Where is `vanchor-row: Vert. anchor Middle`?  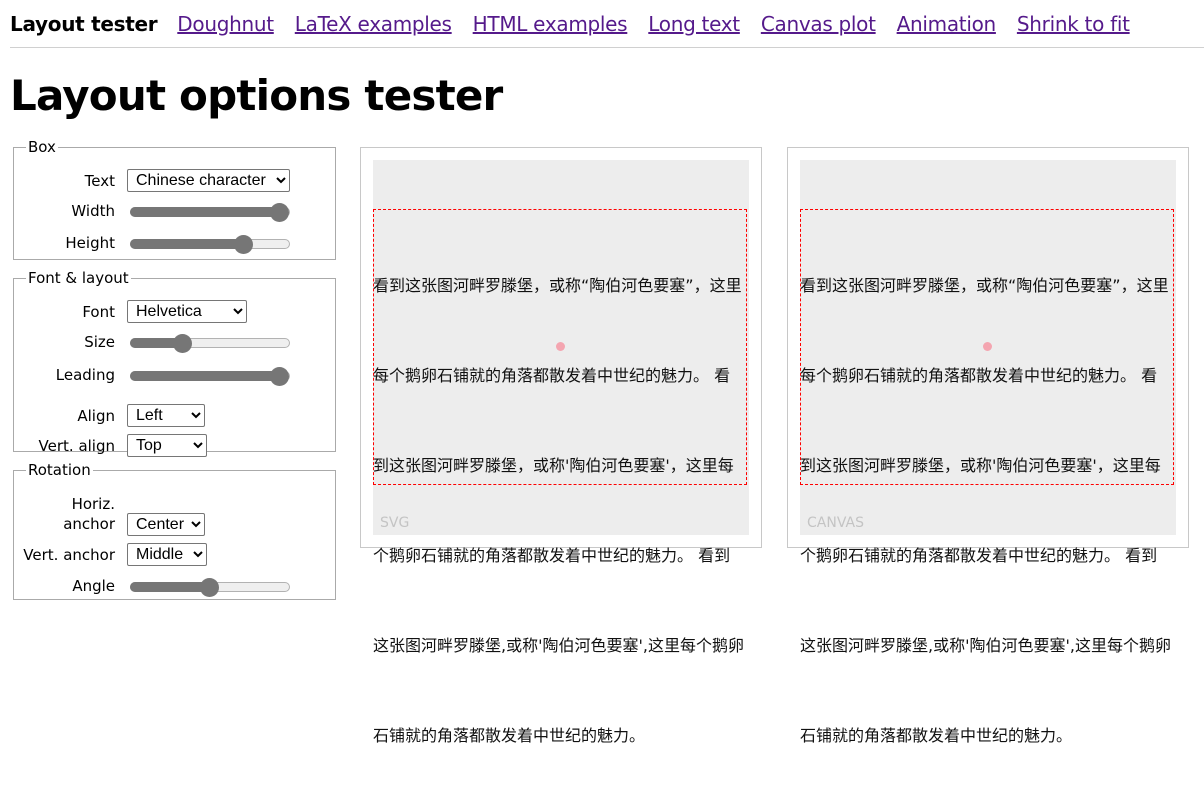
vanchor-row: Vert. anchor Middle is located at coordinates (174, 558).